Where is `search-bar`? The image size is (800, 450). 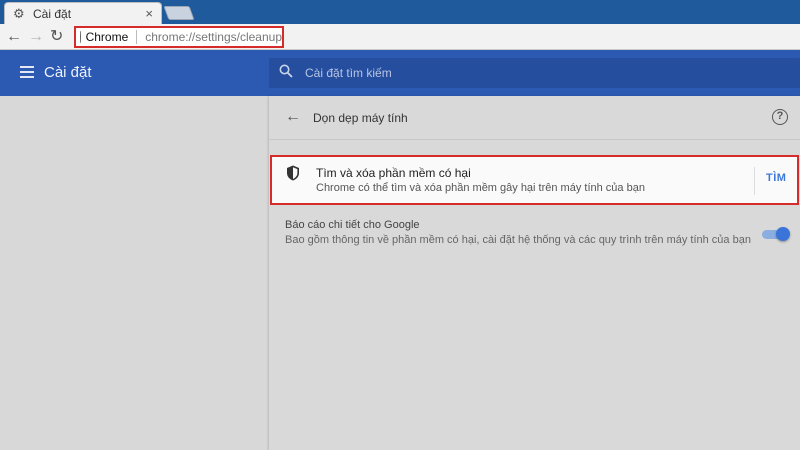 search-bar is located at coordinates (534, 73).